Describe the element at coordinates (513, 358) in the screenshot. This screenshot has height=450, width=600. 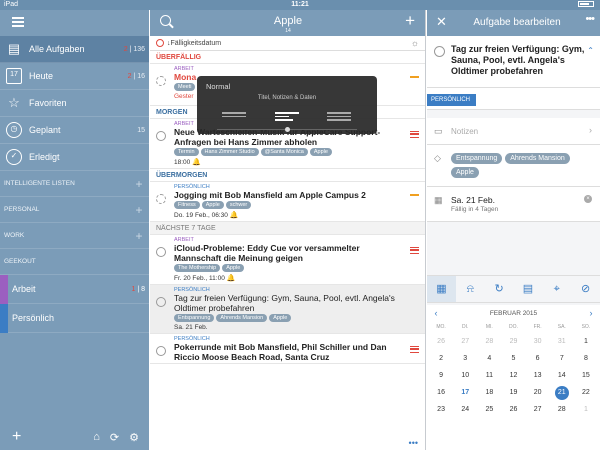
I see `calendar-day: 5` at that location.